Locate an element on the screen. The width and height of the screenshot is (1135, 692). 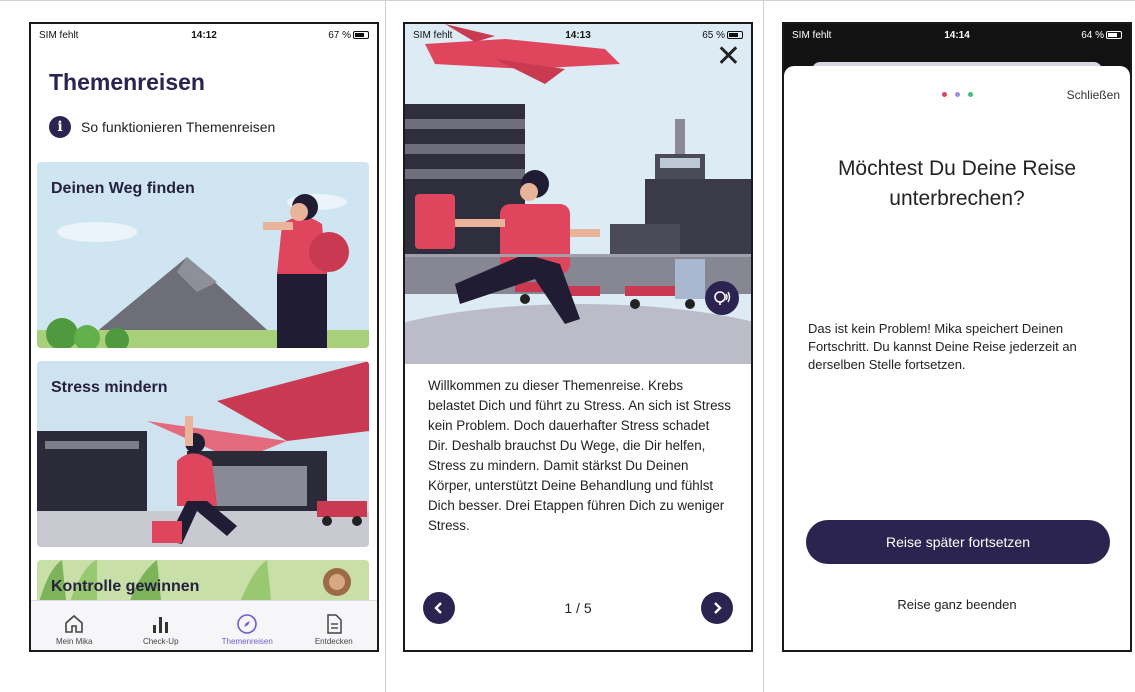
tab-entdecken: Entdecken is located at coordinates (334, 625).